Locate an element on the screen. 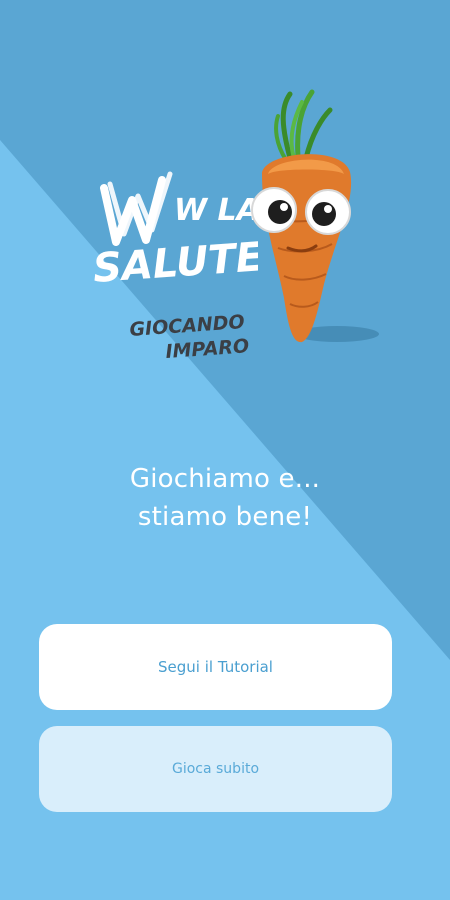 This screenshot has width=450, height=900. carrot-mascot-icon is located at coordinates (315, 216).